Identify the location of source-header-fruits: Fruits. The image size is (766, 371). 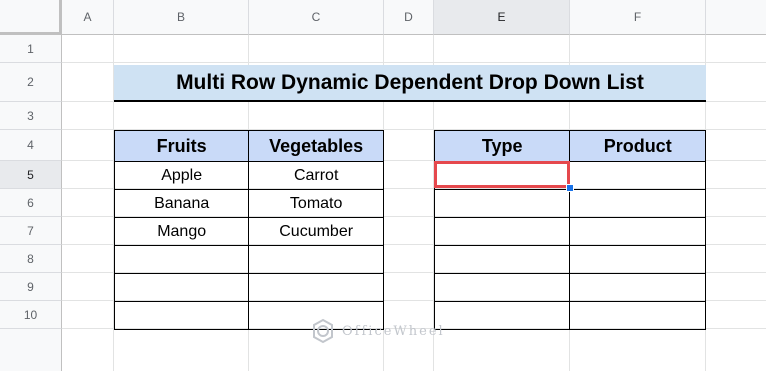
(181, 146).